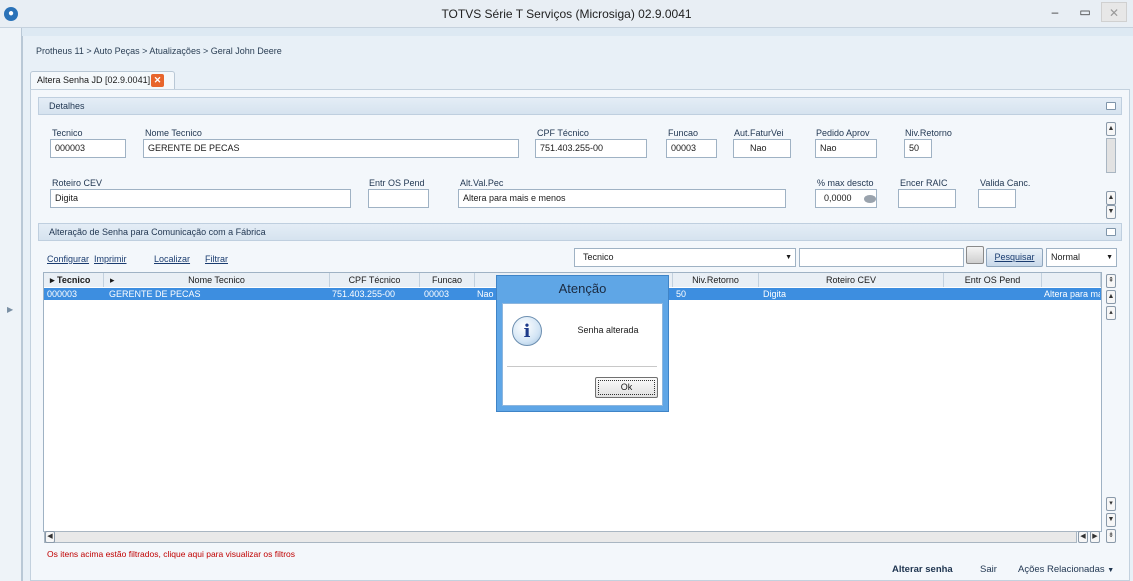 The width and height of the screenshot is (1133, 581). I want to click on label-max-descto: % max descto, so click(845, 183).